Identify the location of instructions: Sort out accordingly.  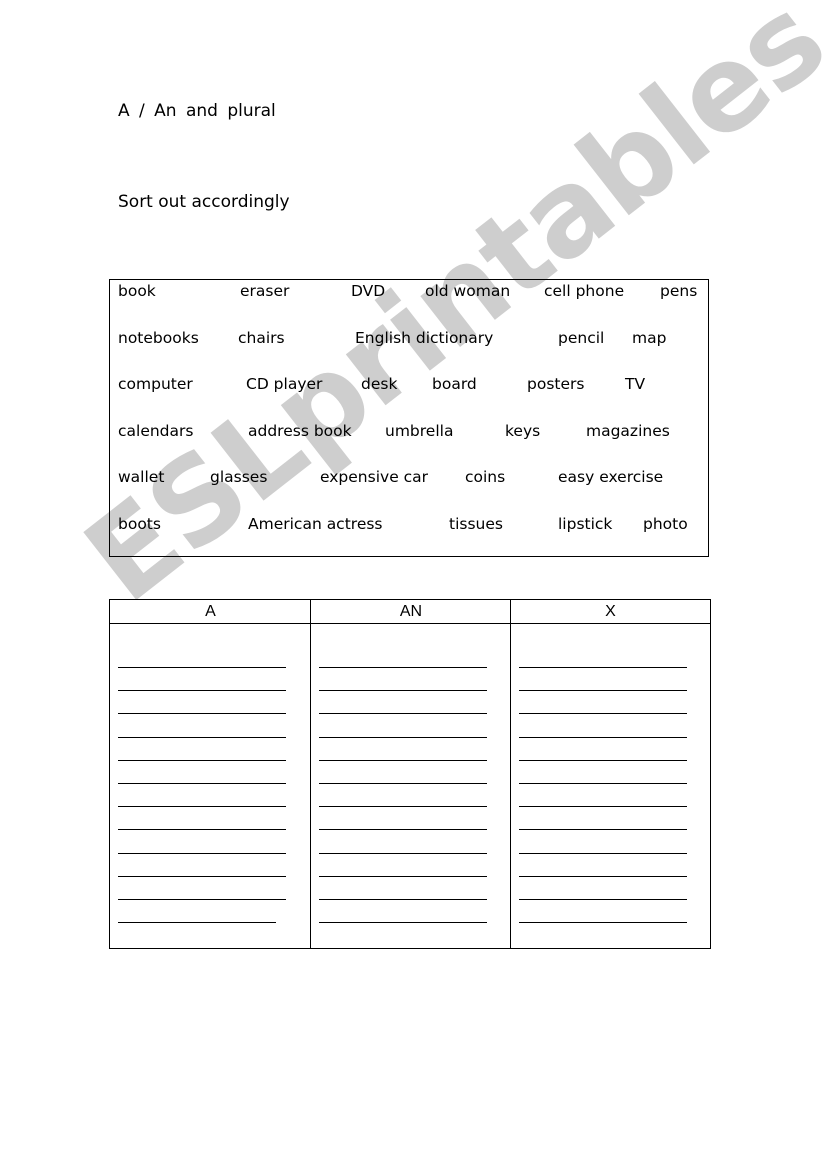
(204, 202).